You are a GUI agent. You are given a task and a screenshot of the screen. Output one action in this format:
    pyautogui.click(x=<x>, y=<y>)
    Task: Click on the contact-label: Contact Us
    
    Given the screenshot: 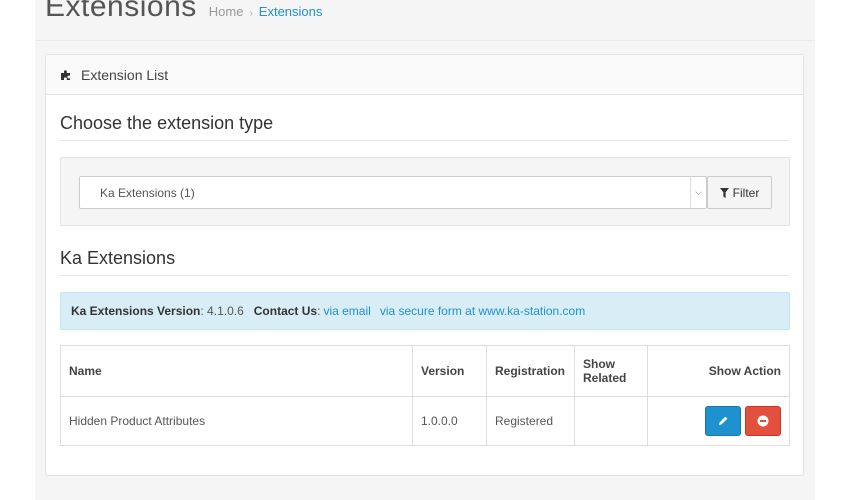 What is the action you would take?
    pyautogui.click(x=285, y=311)
    